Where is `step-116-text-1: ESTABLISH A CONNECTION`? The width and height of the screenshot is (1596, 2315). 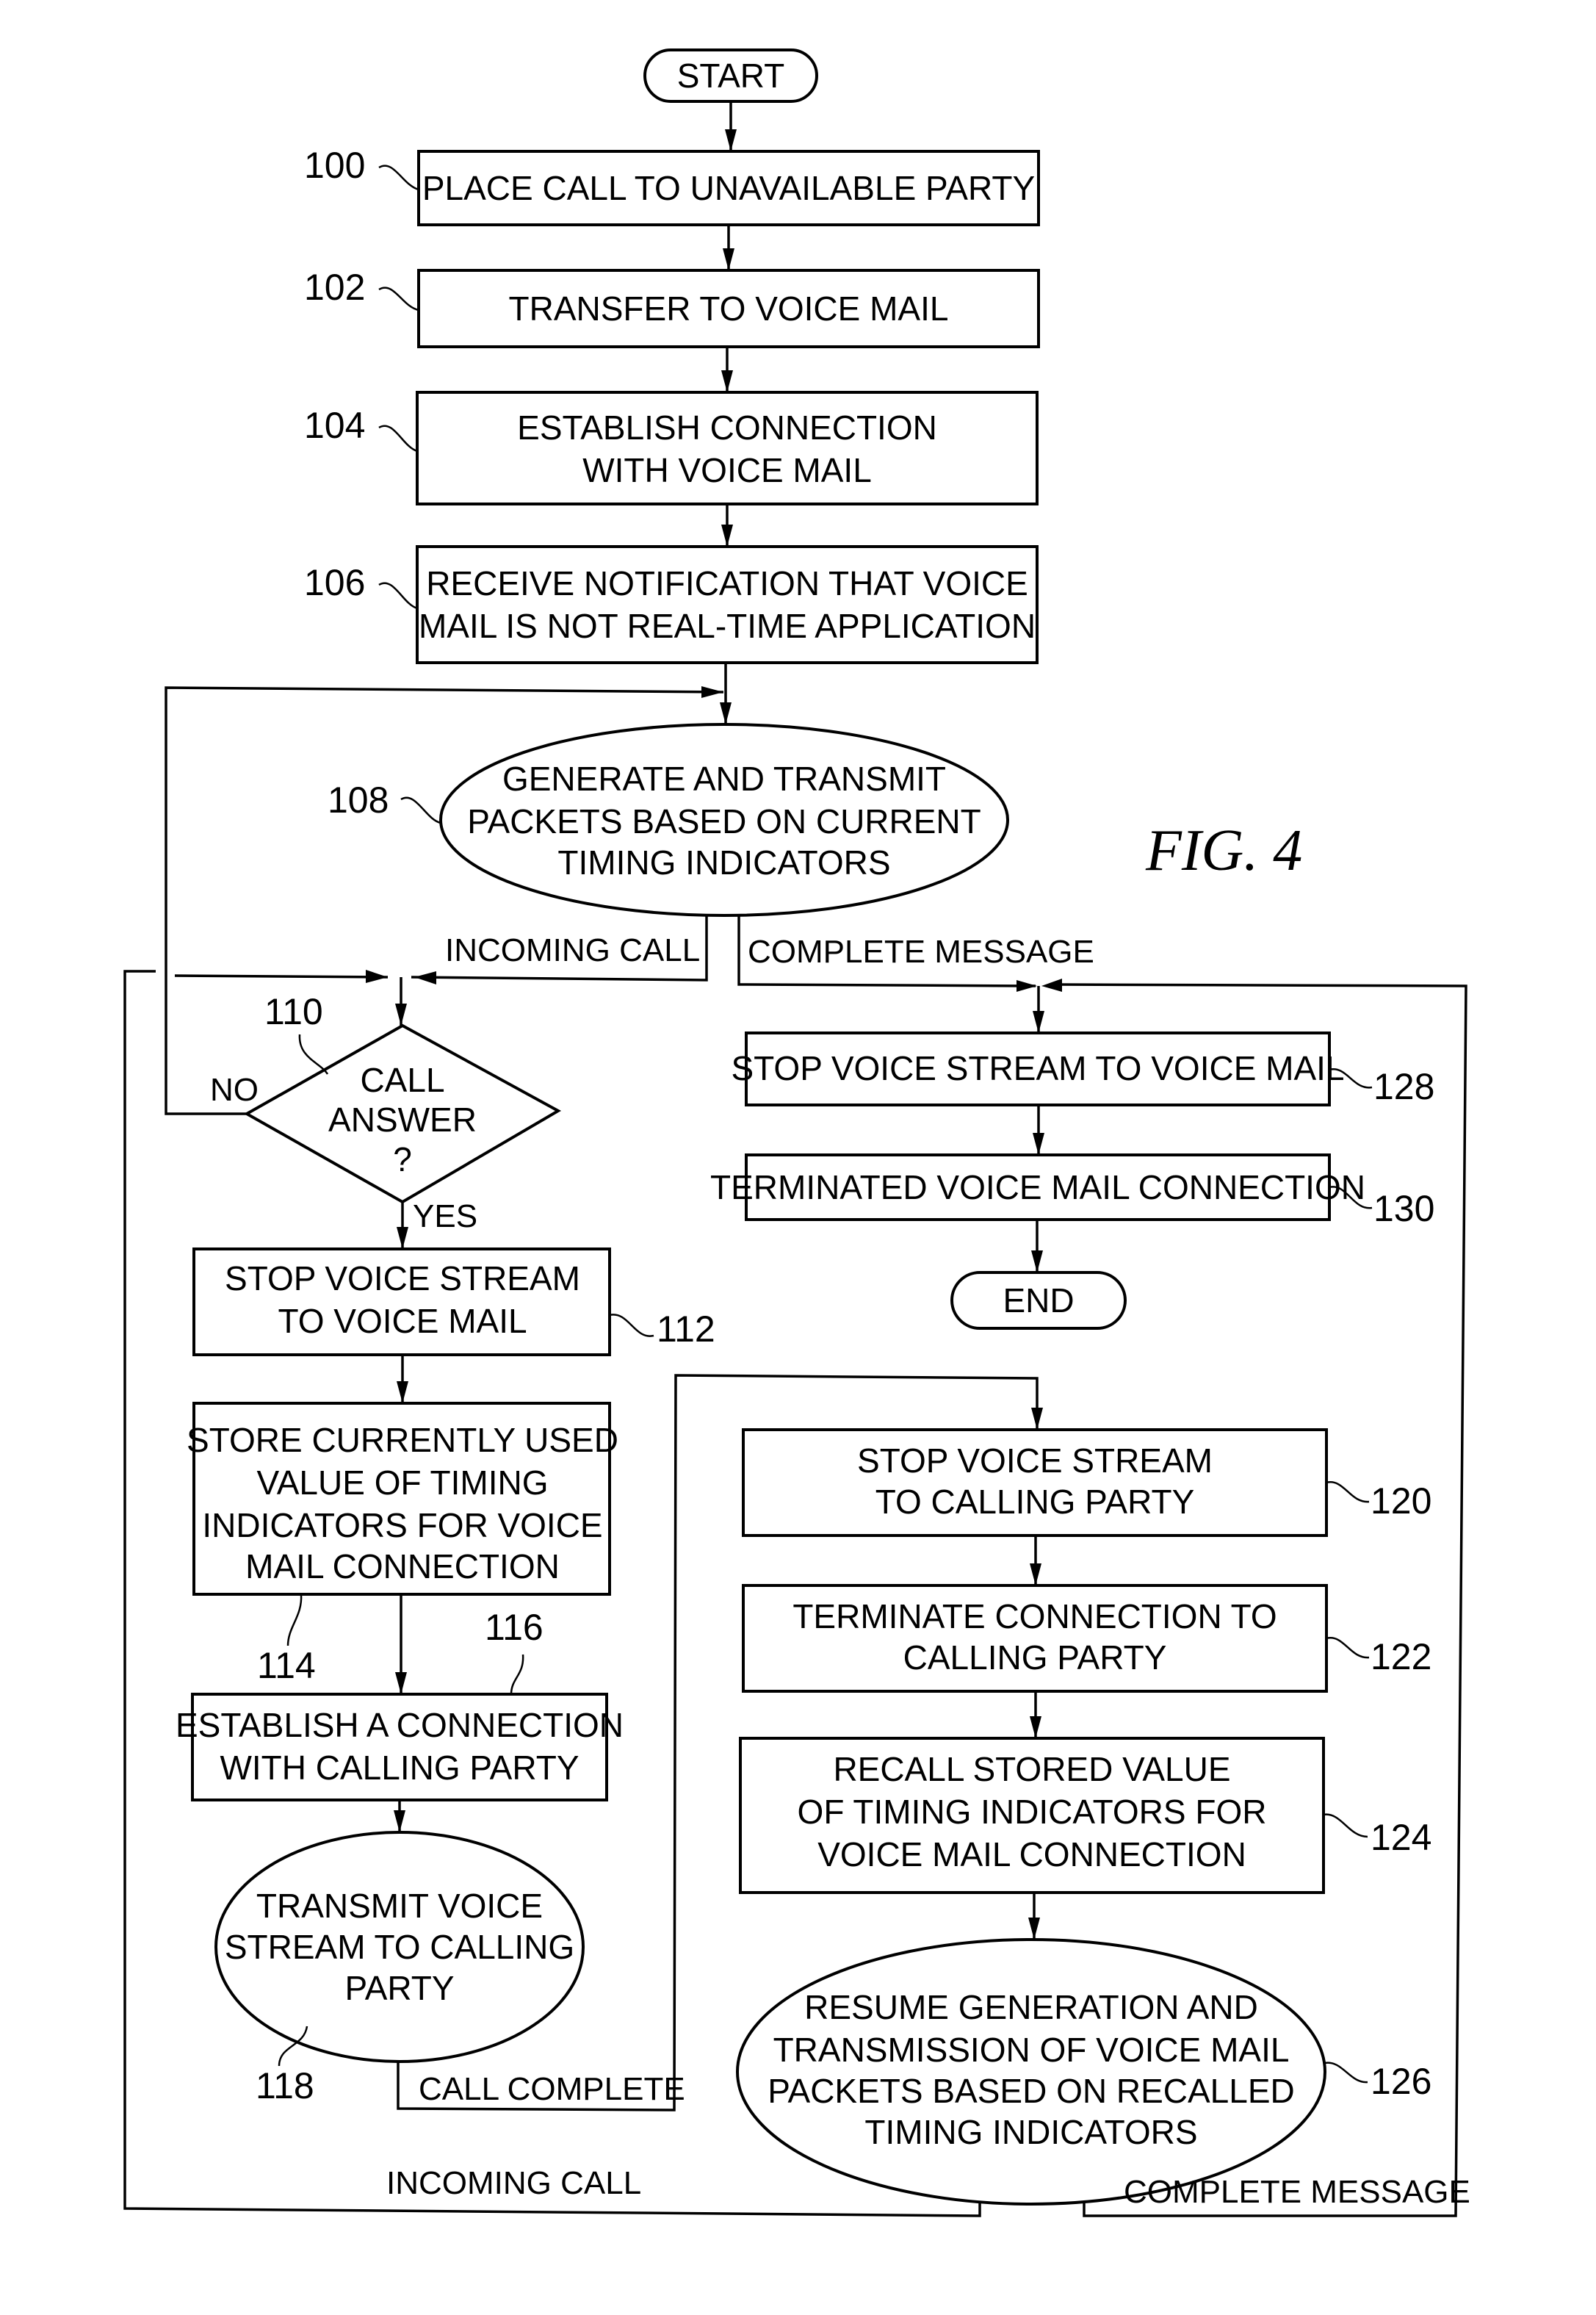
step-116-text-1: ESTABLISH A CONNECTION is located at coordinates (400, 1725).